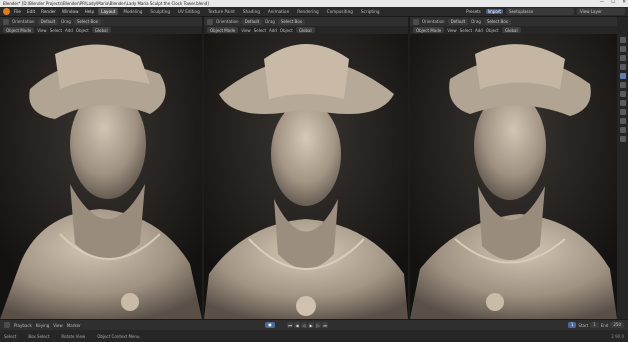  What do you see at coordinates (594, 325) in the screenshot?
I see `start-frame-field: 1` at bounding box center [594, 325].